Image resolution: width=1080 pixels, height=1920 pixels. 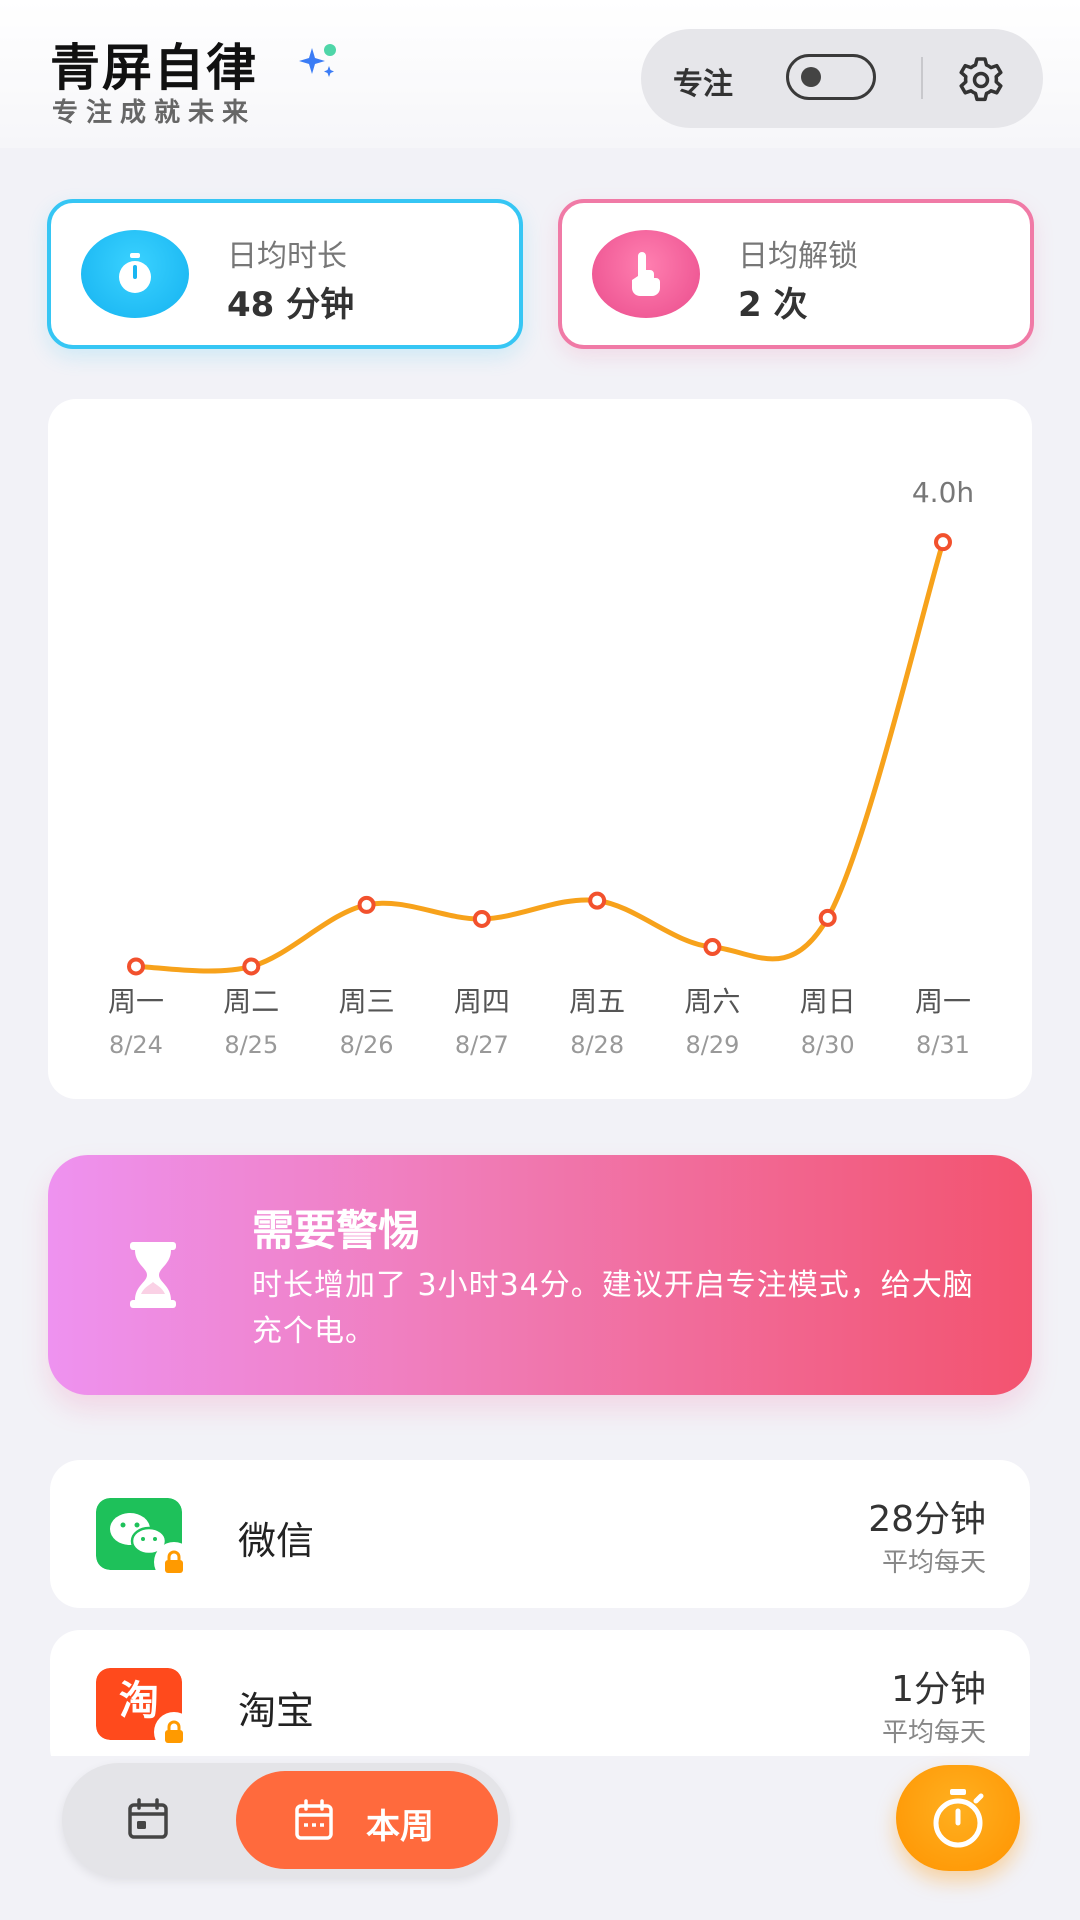 I want to click on app-name: 淘宝, so click(x=276, y=1711).